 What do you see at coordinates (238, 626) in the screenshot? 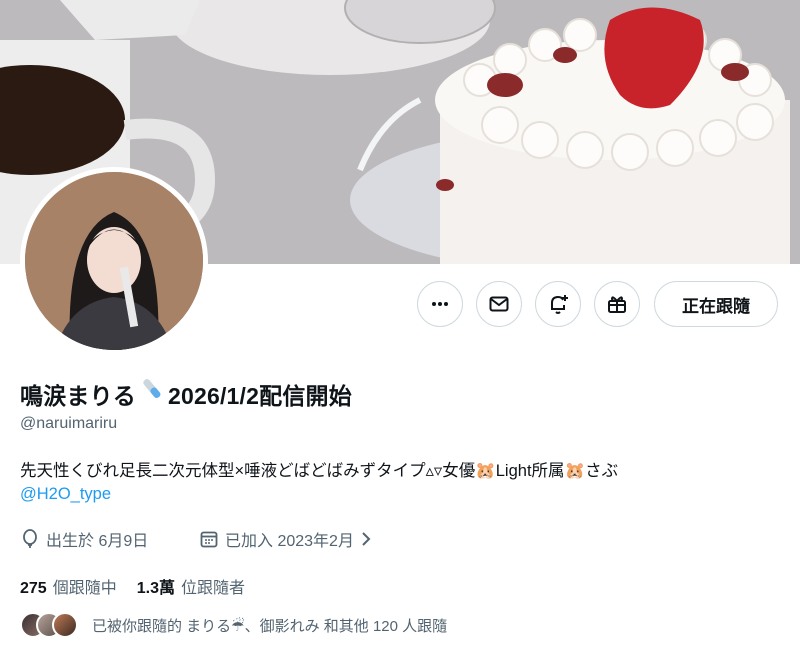
I see `umbrella-rain-icon: ☔` at bounding box center [238, 626].